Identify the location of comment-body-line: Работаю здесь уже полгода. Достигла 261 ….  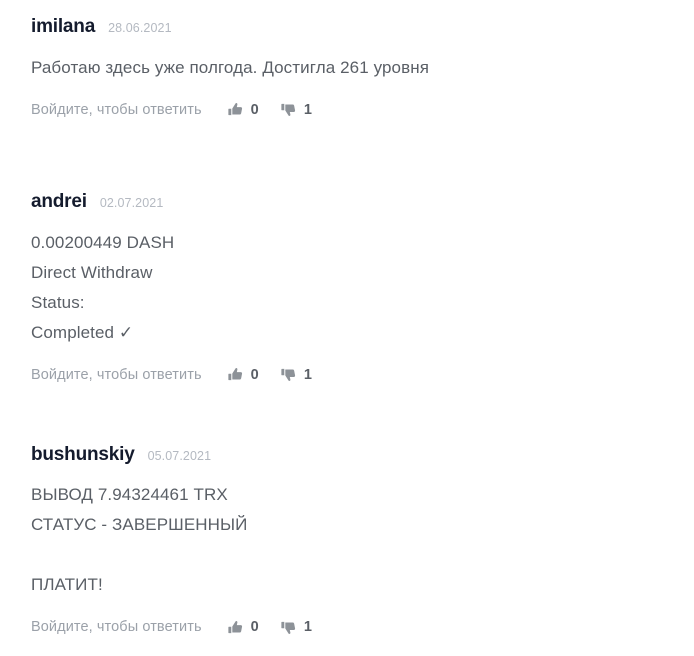
(230, 67).